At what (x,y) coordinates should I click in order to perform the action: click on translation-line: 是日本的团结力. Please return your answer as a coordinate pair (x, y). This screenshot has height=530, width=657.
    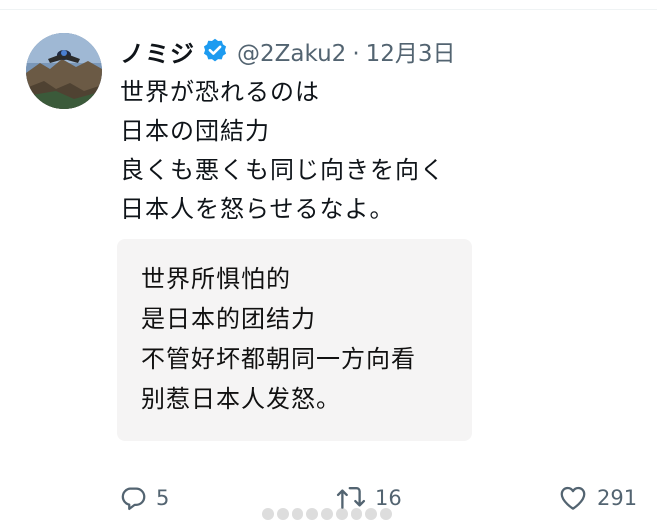
    Looking at the image, I should click on (228, 319).